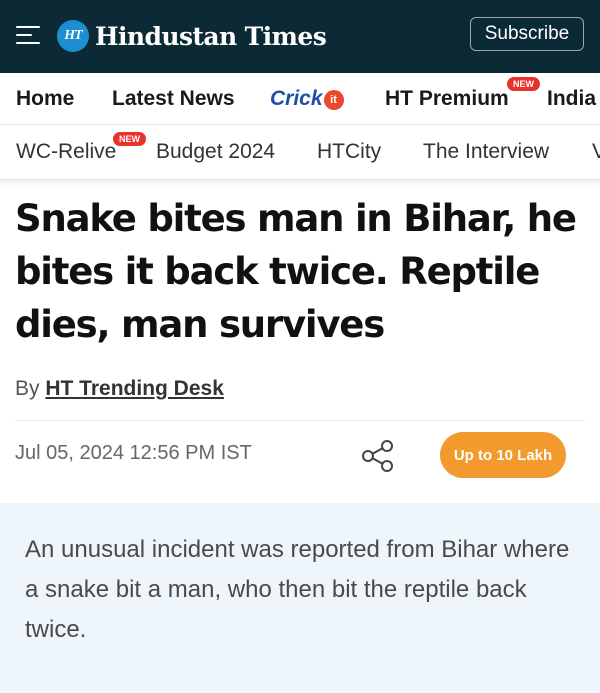 Image resolution: width=600 pixels, height=693 pixels. What do you see at coordinates (486, 152) in the screenshot?
I see `nav-the-interview: The Interview` at bounding box center [486, 152].